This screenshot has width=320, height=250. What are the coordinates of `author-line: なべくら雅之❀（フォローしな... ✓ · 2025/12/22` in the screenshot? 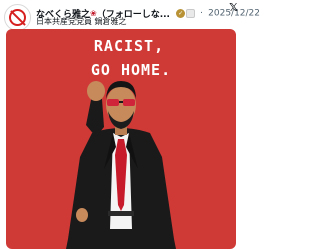 It's located at (148, 12).